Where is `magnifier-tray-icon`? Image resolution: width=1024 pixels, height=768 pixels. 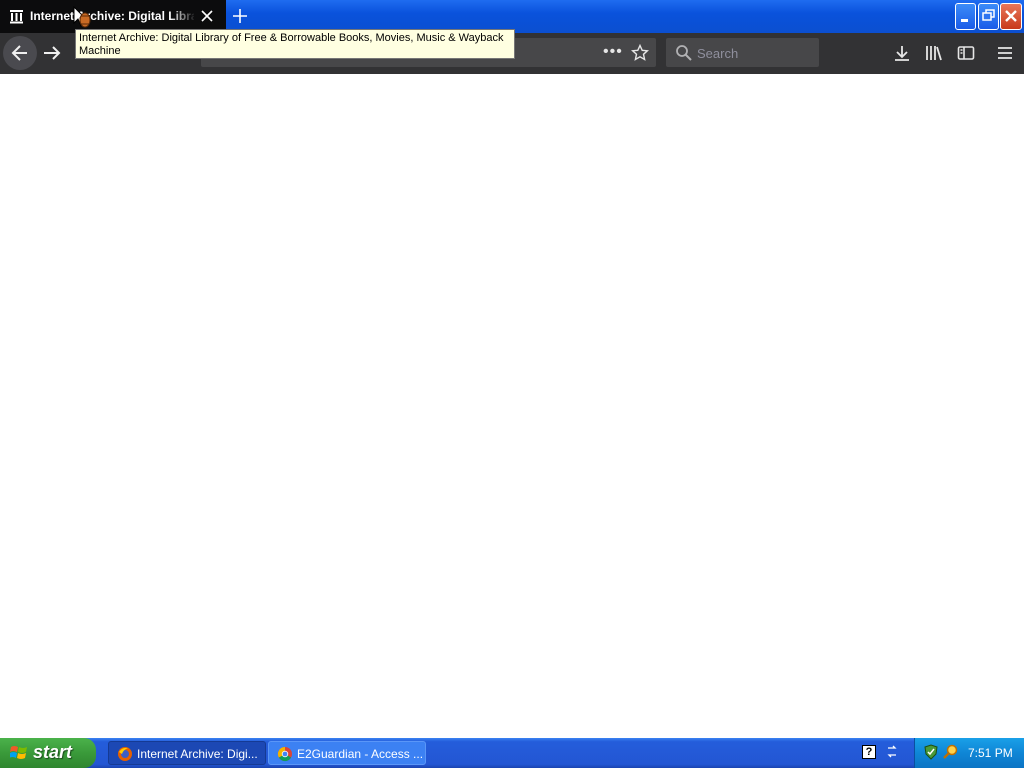
magnifier-tray-icon is located at coordinates (951, 752).